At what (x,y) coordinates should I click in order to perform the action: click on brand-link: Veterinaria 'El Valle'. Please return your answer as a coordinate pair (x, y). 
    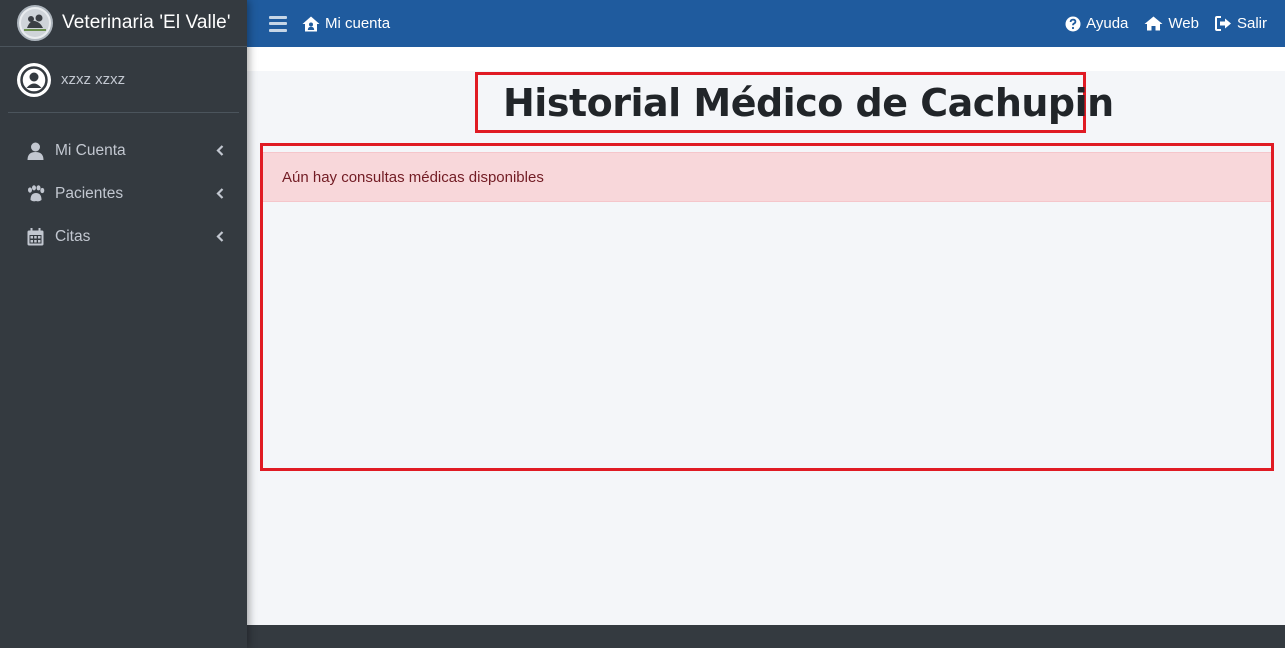
    Looking at the image, I should click on (123, 23).